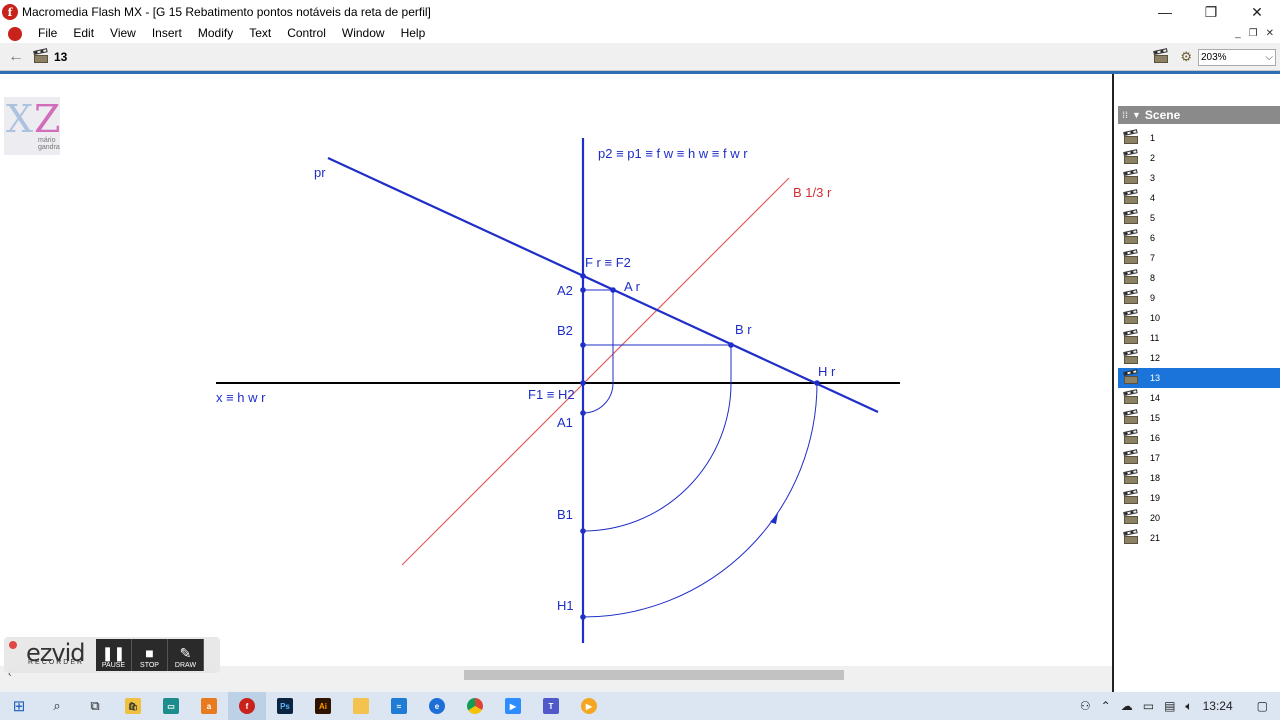 This screenshot has height=720, width=1280. I want to click on menu-insert: Insert, so click(167, 33).